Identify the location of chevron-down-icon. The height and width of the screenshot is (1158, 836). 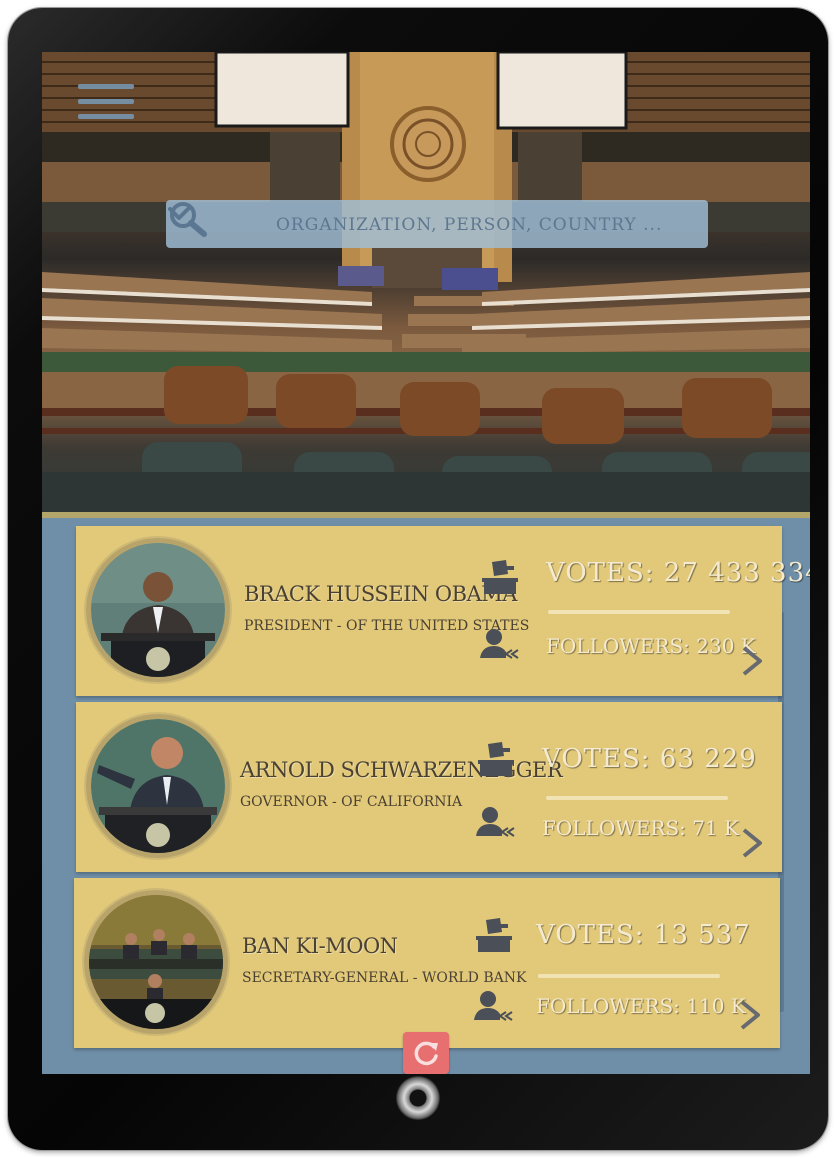
(179, 213).